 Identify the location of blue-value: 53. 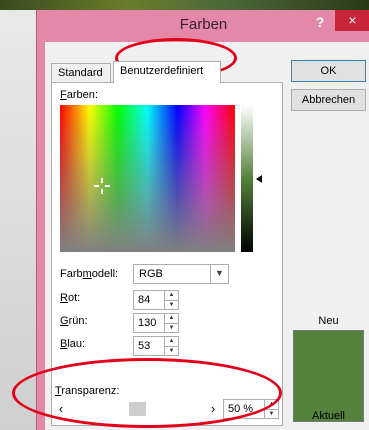
(144, 346).